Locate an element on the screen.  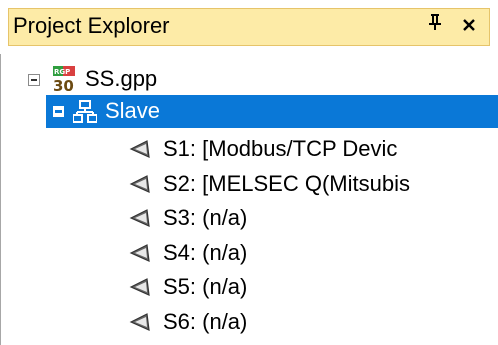
tree-node-root: RGP 30 SS.gpp is located at coordinates (249, 79).